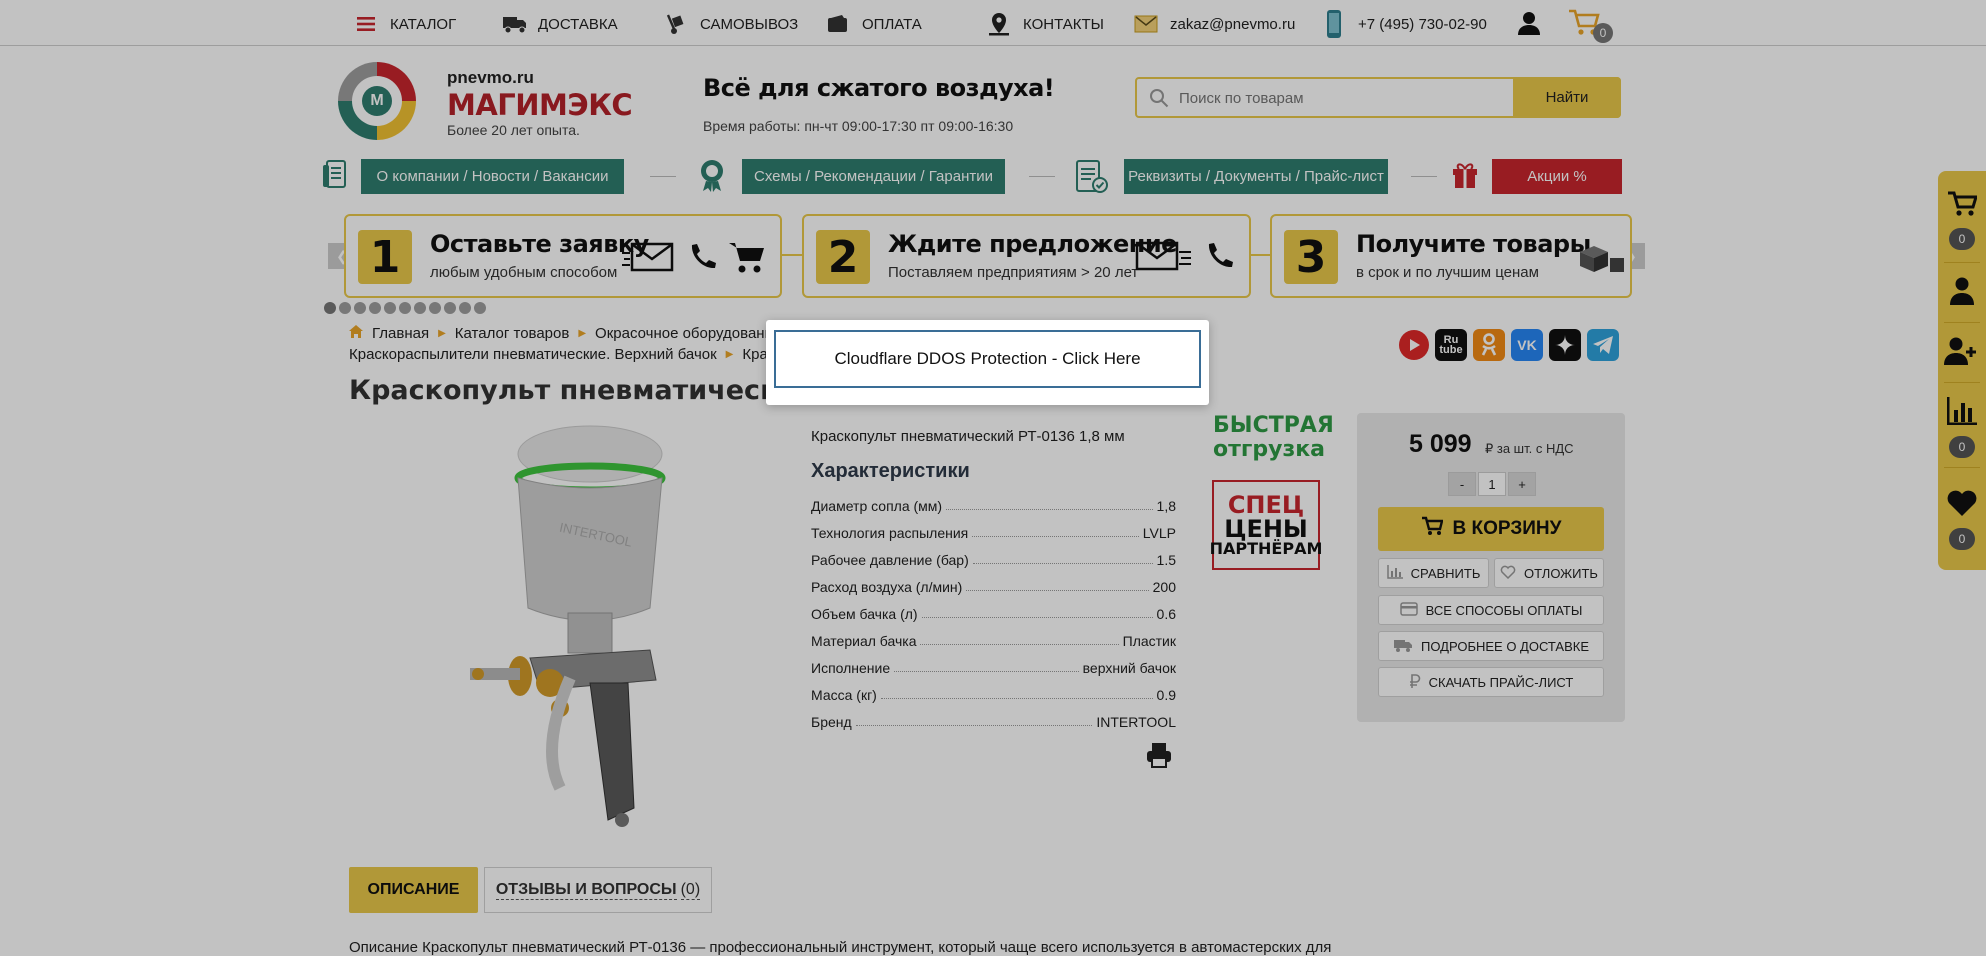  What do you see at coordinates (1166, 560) in the screenshot?
I see `spec-value: 1.5` at bounding box center [1166, 560].